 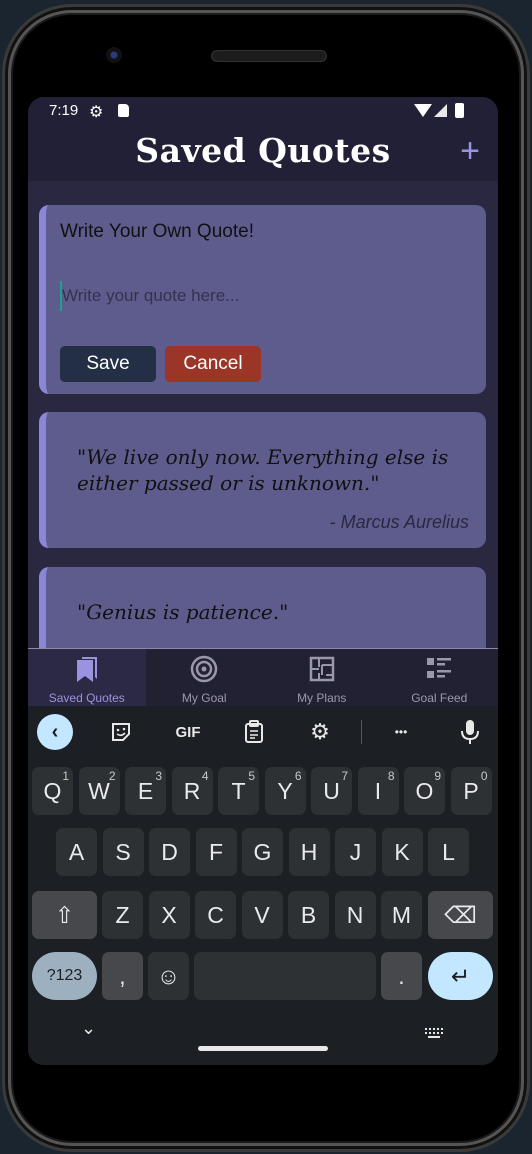 I want to click on key-j: J, so click(x=355, y=852).